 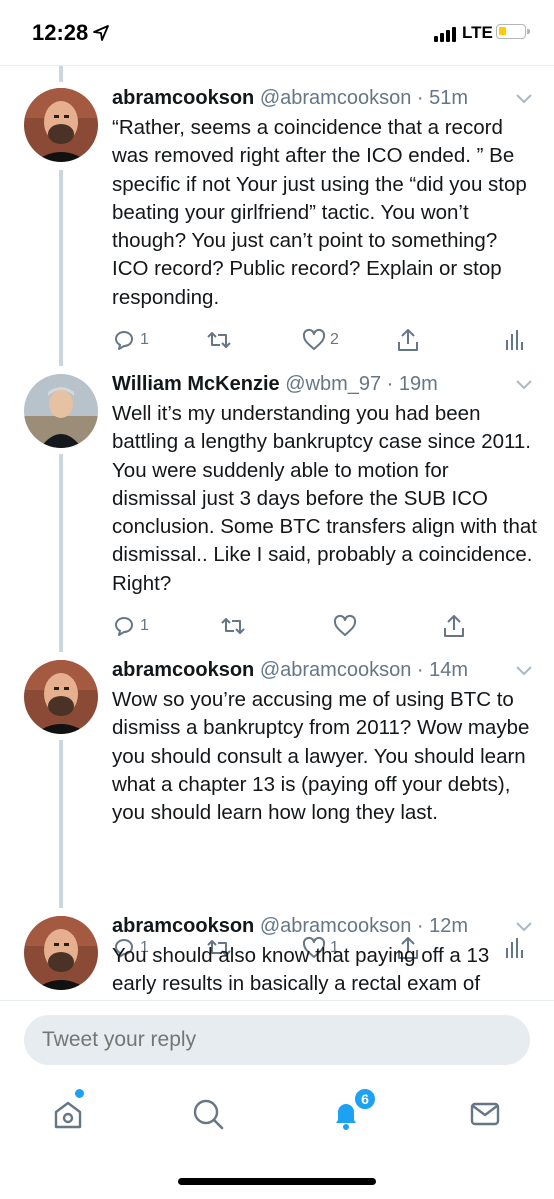 I want to click on tweet-header: abramcookson @abramcookson · 14m, so click(x=290, y=670).